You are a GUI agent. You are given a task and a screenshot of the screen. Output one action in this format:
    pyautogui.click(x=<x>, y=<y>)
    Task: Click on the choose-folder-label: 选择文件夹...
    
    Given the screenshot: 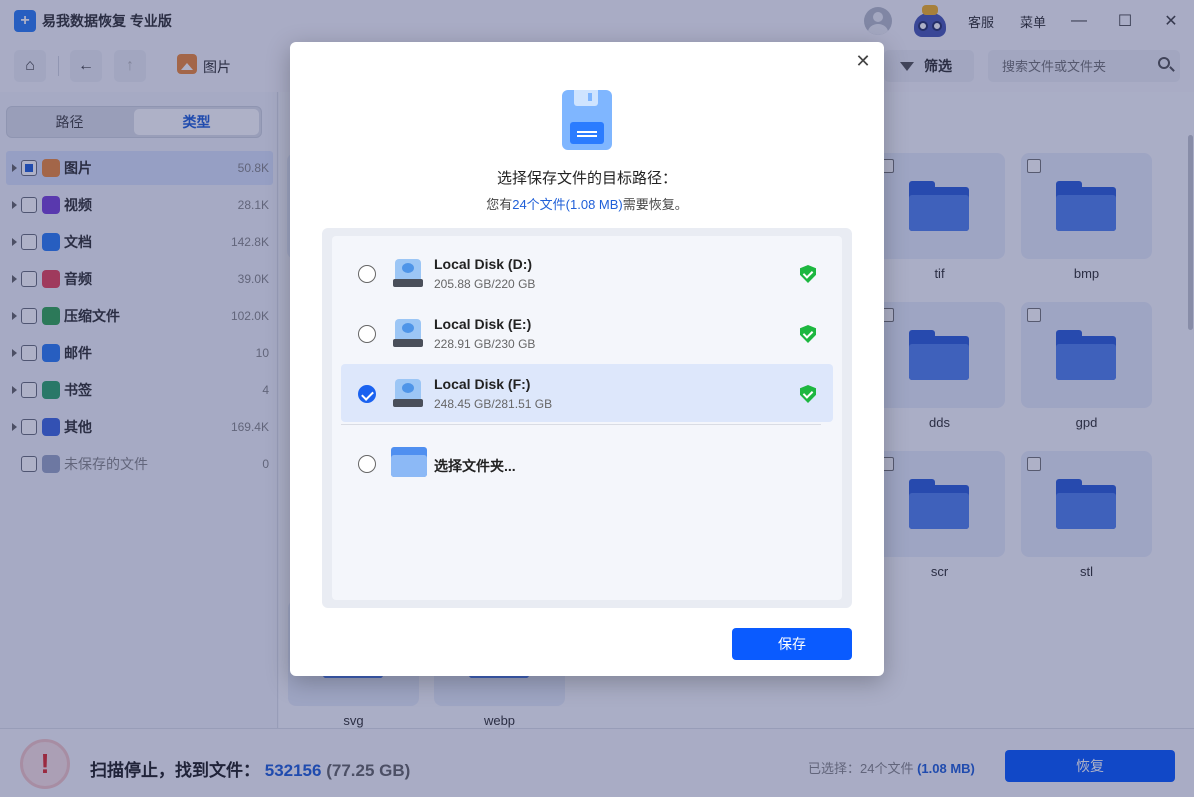 What is the action you would take?
    pyautogui.click(x=475, y=466)
    